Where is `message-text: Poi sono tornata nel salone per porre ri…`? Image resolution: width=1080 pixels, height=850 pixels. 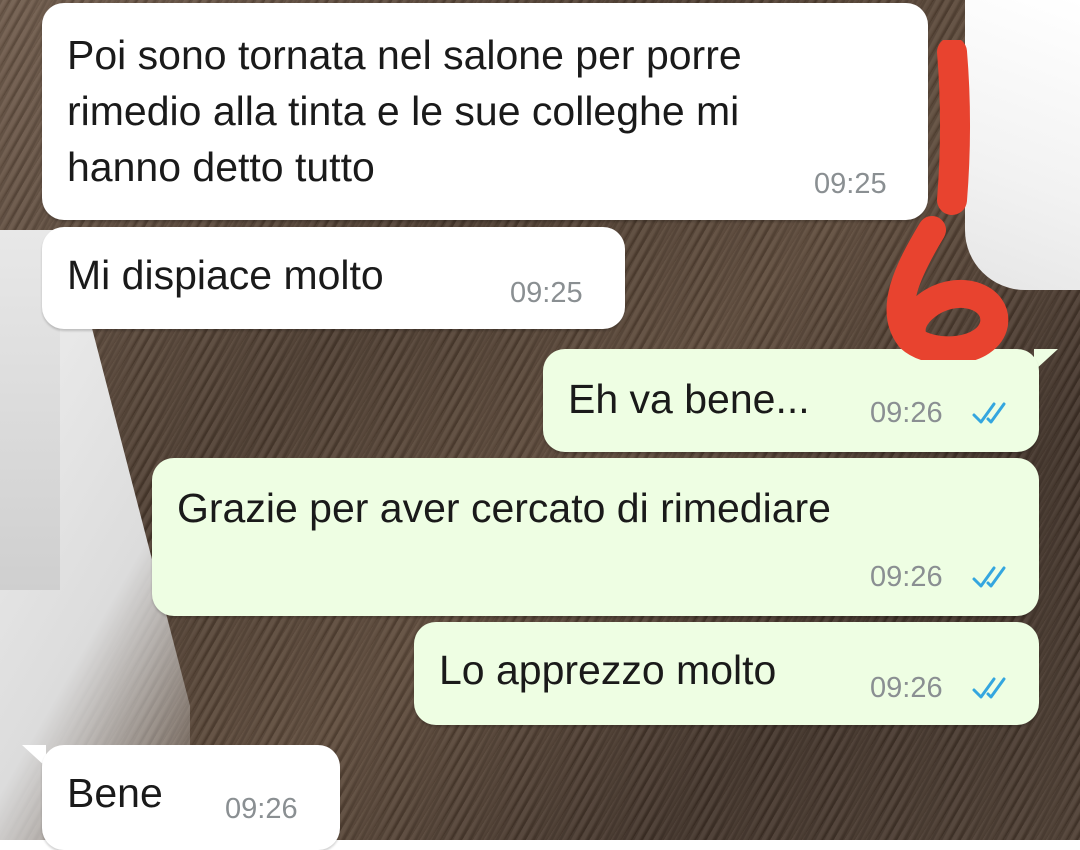 message-text: Poi sono tornata nel salone per porre ri… is located at coordinates (404, 111).